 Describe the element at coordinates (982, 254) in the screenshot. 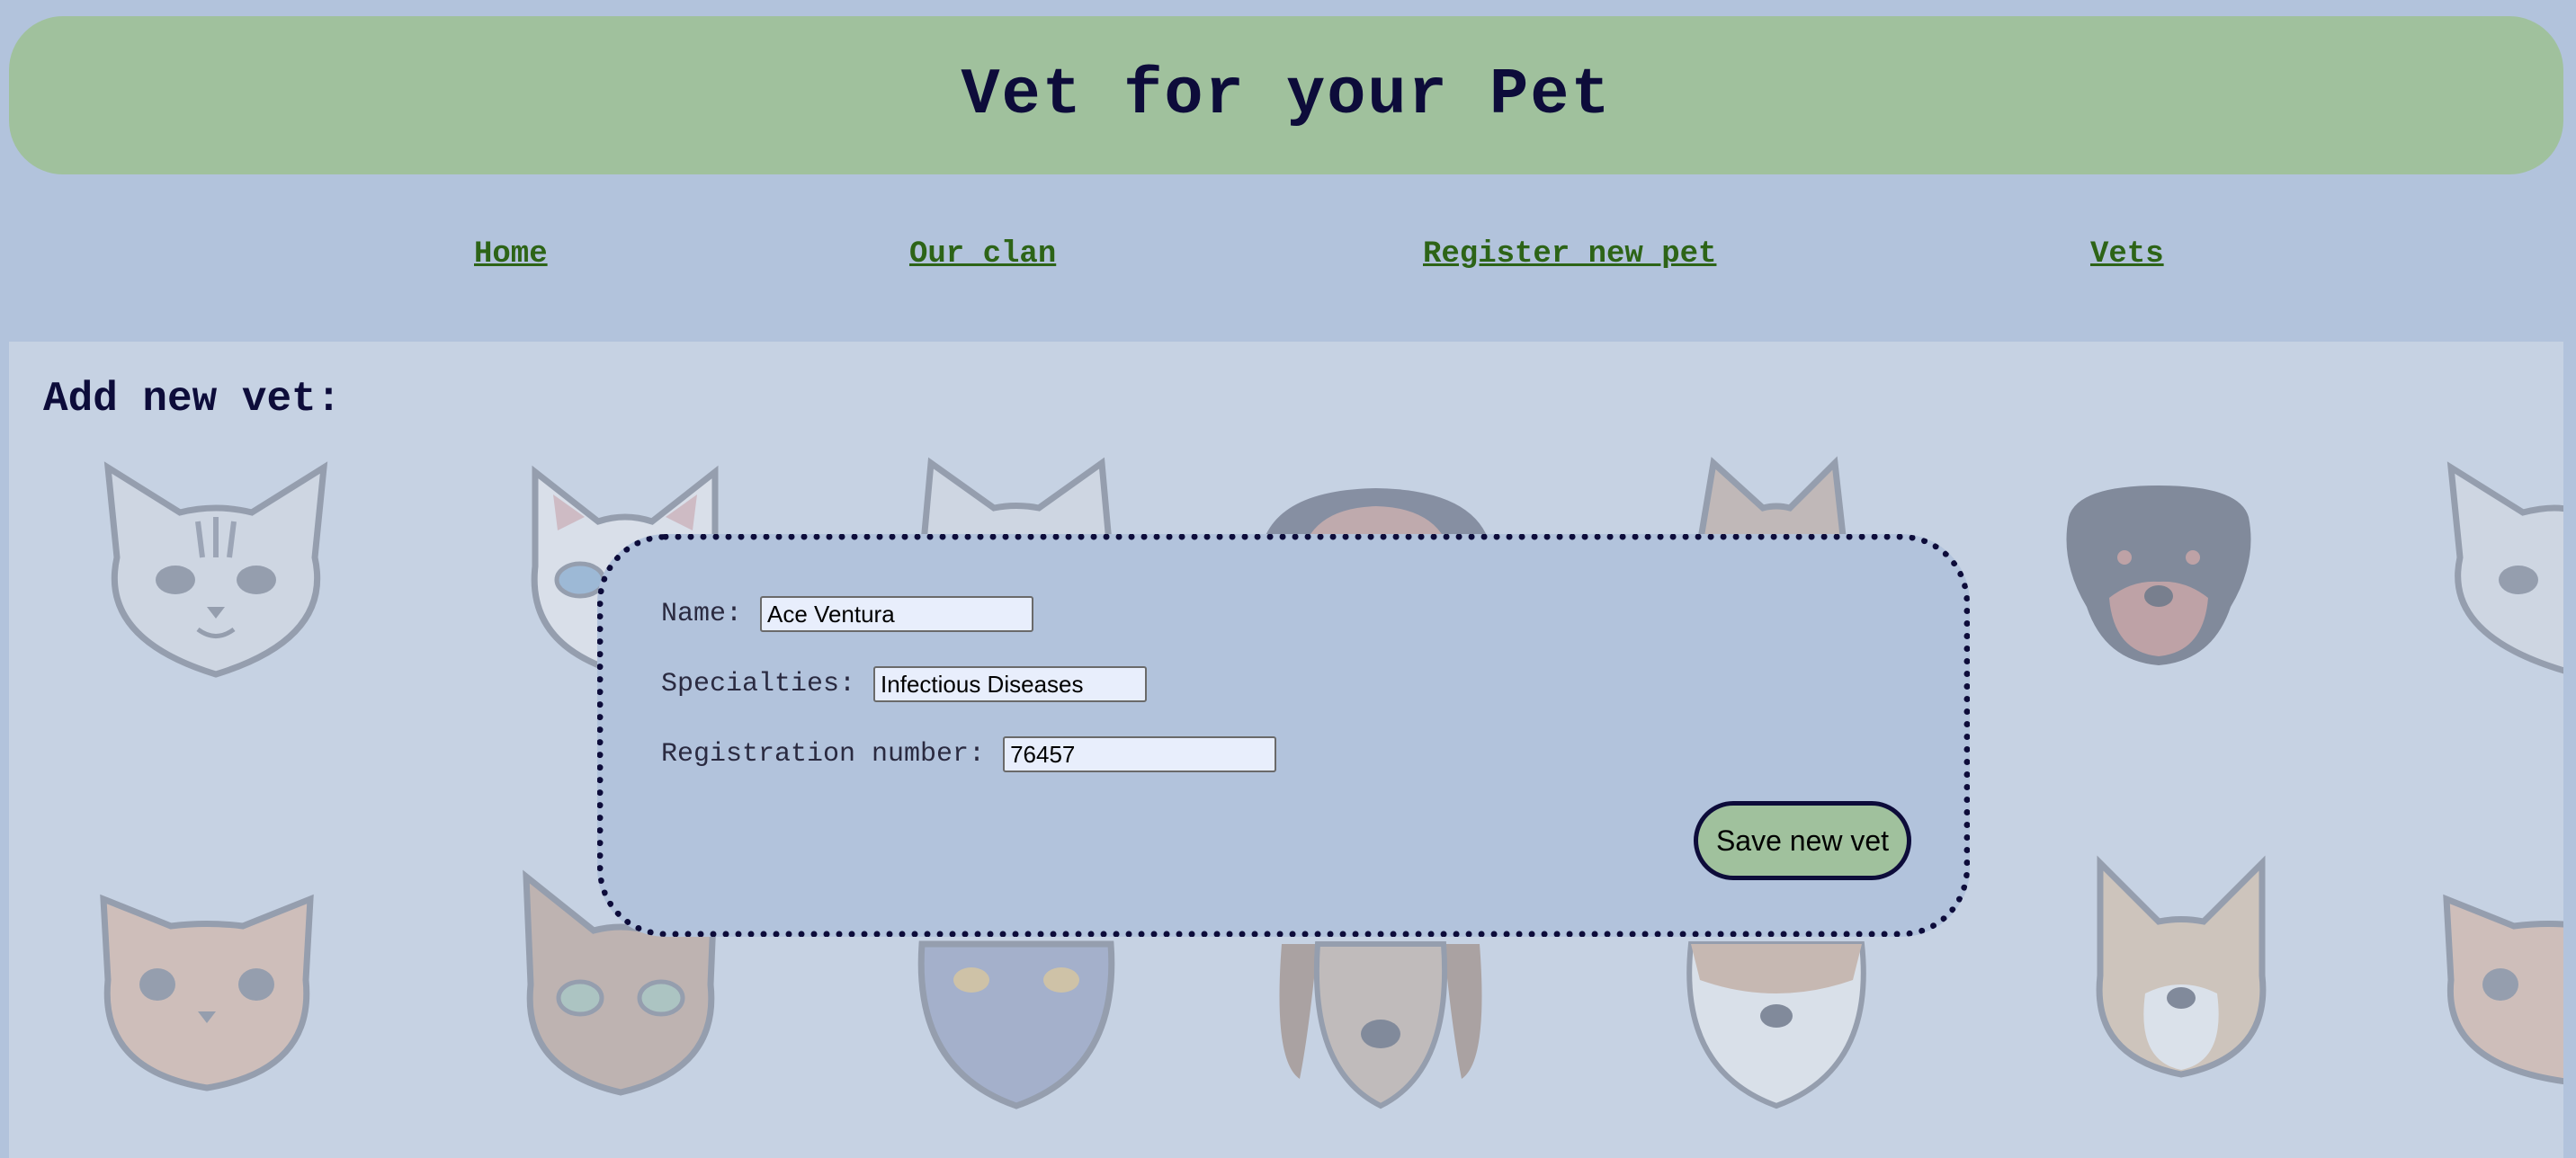

I see `nav-link-our-clan: Our clan` at that location.